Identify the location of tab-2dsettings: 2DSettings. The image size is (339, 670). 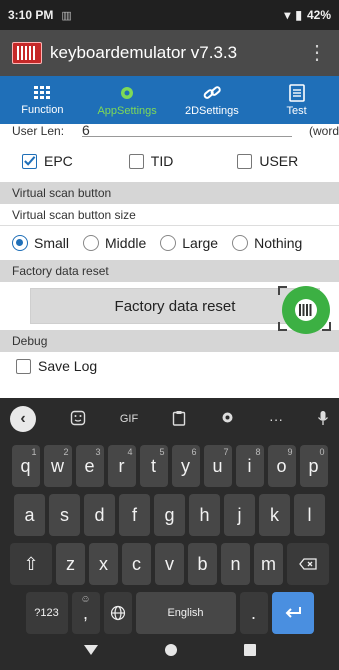
(212, 100).